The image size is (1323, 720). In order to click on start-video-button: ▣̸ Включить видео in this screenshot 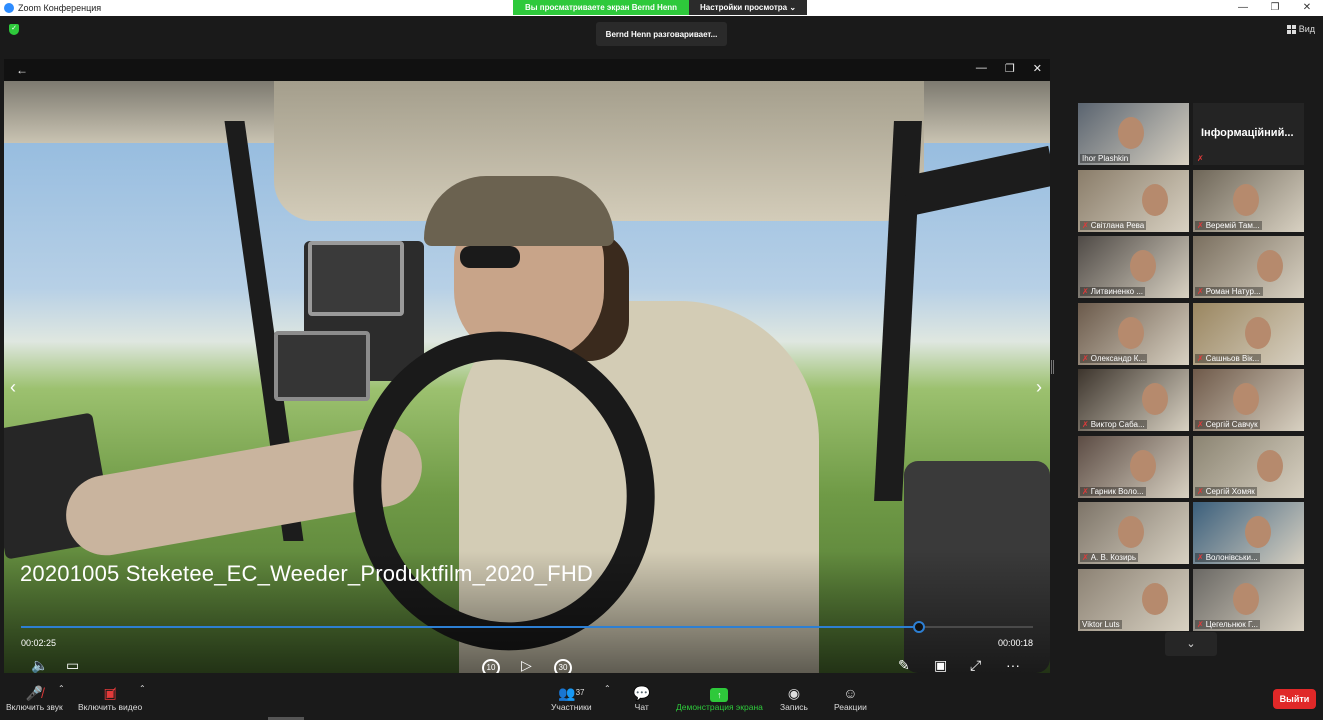, I will do `click(110, 698)`.